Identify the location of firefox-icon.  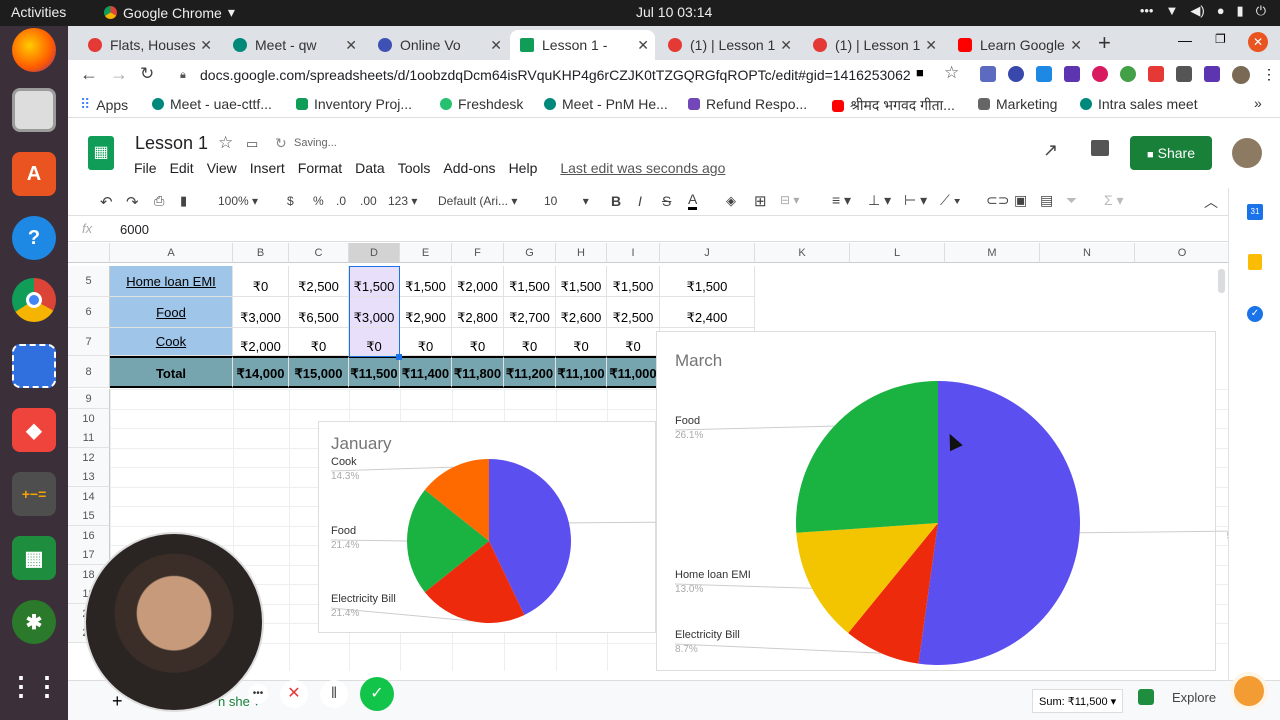
(34, 50).